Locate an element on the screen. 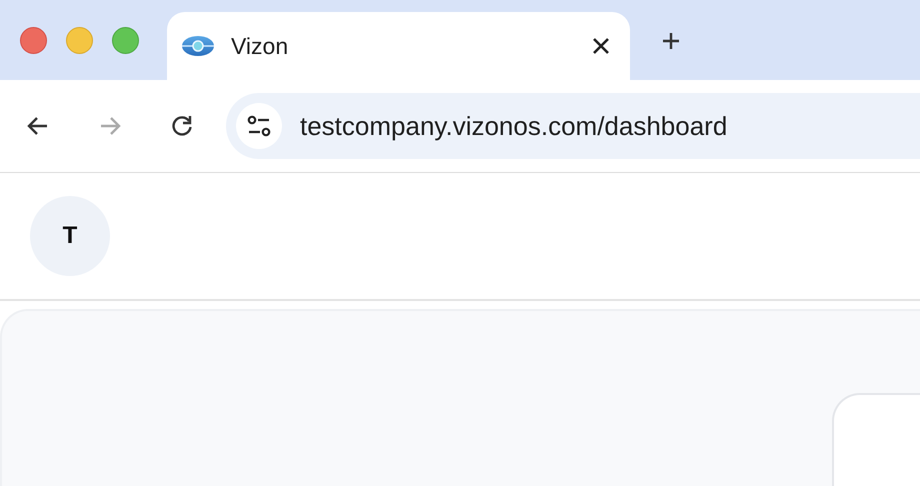  browser-tab: Vizon is located at coordinates (398, 46).